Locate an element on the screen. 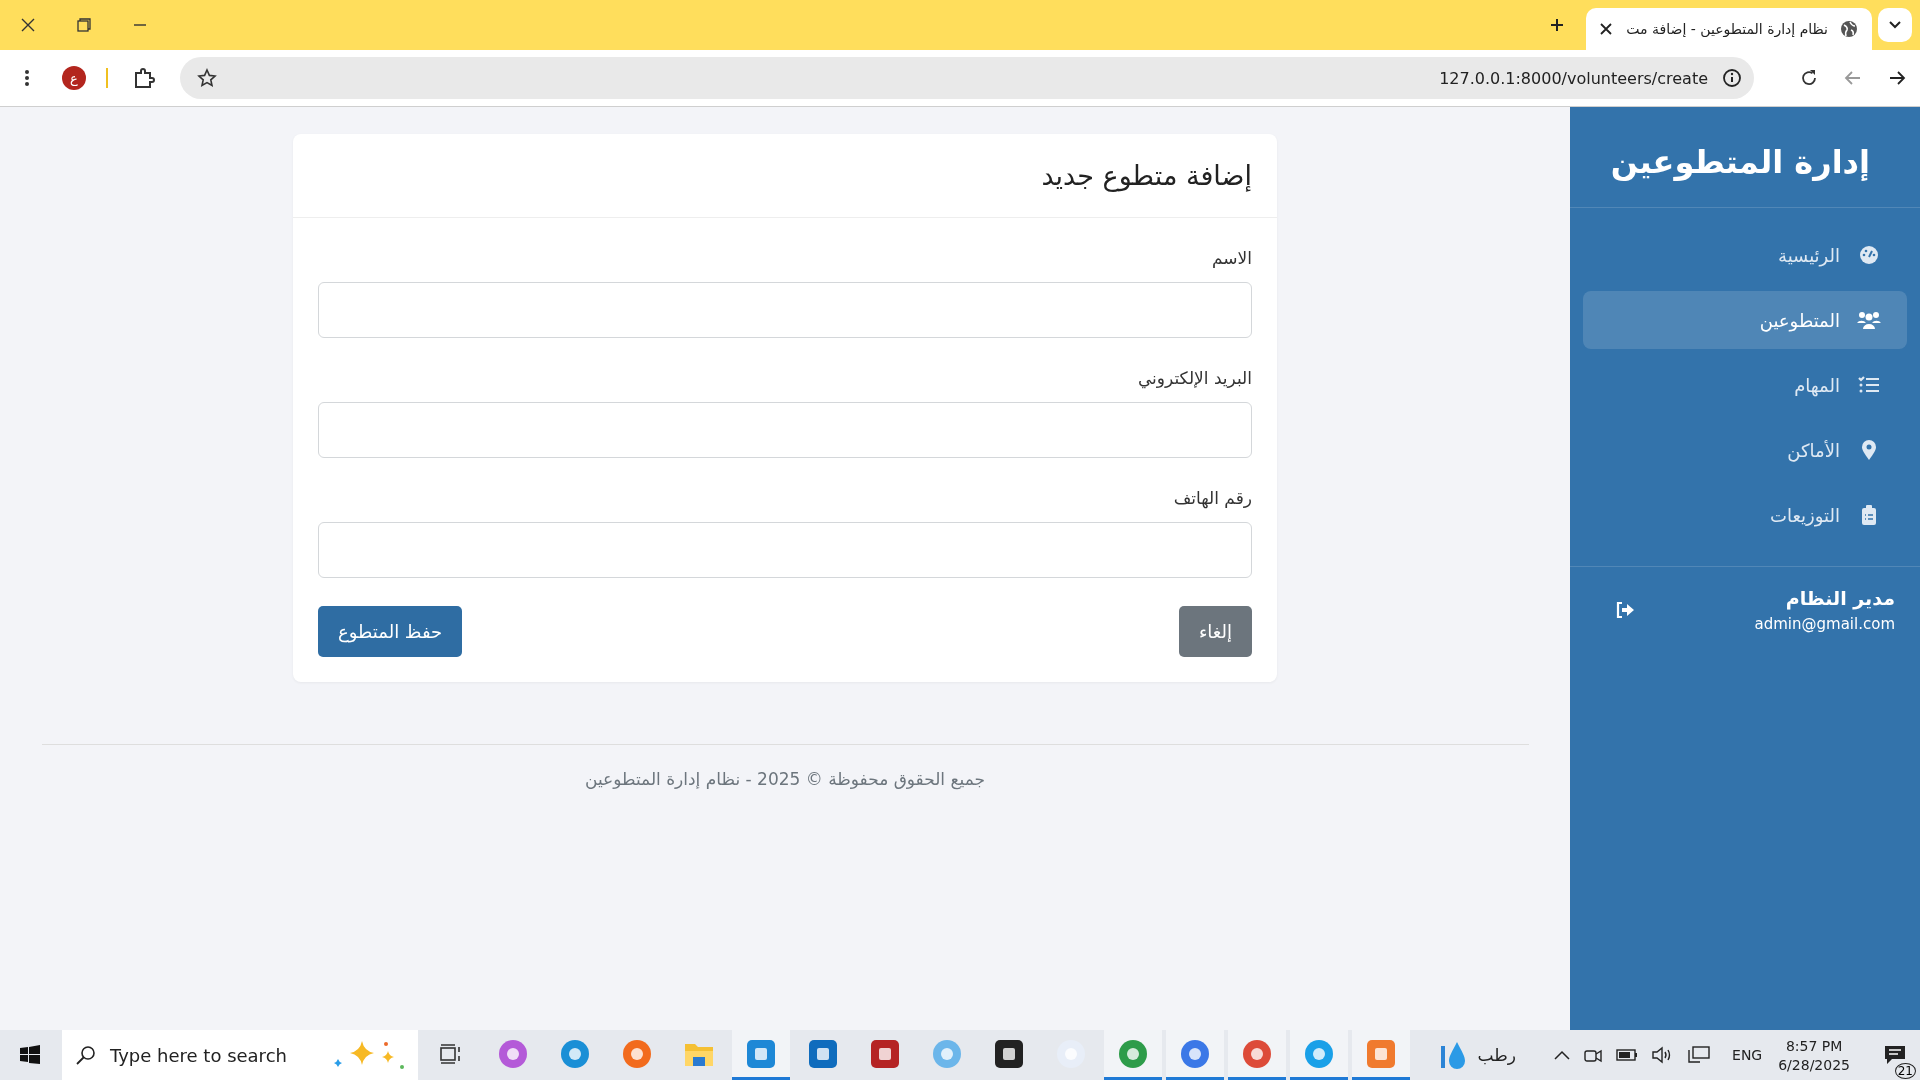 Image resolution: width=1920 pixels, height=1080 pixels. field-label: الاسم is located at coordinates (1231, 258).